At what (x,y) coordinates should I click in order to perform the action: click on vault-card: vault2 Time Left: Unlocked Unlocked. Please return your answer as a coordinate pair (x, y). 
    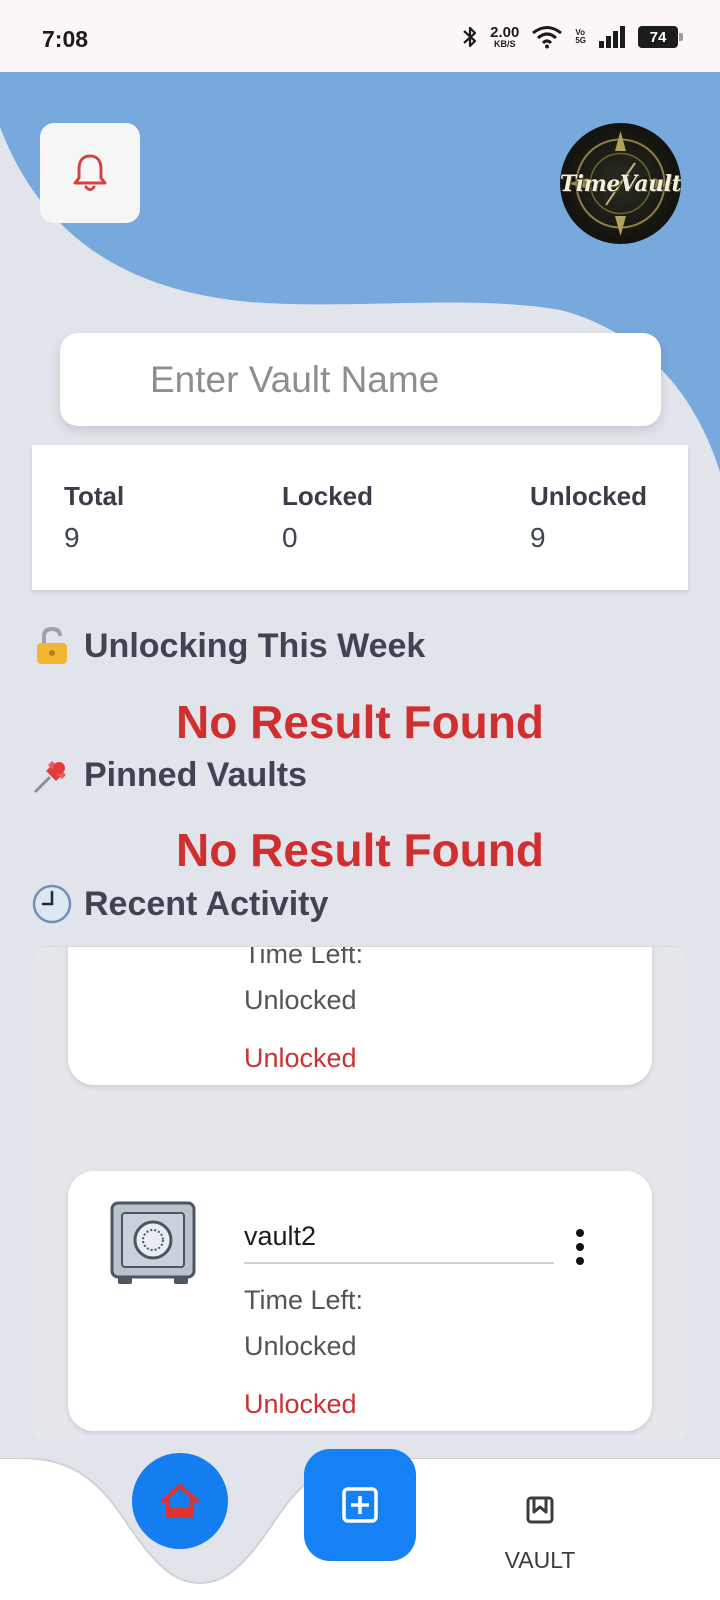
    Looking at the image, I should click on (360, 1301).